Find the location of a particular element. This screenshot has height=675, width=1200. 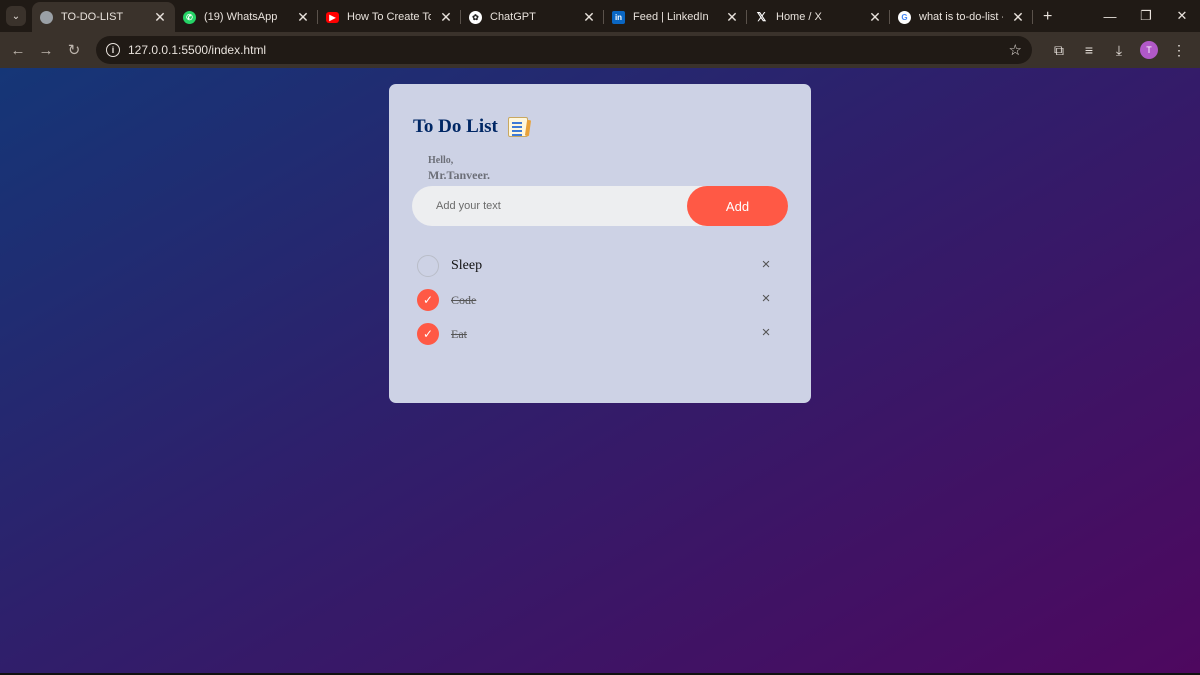

task-input-row: Add is located at coordinates (600, 206).